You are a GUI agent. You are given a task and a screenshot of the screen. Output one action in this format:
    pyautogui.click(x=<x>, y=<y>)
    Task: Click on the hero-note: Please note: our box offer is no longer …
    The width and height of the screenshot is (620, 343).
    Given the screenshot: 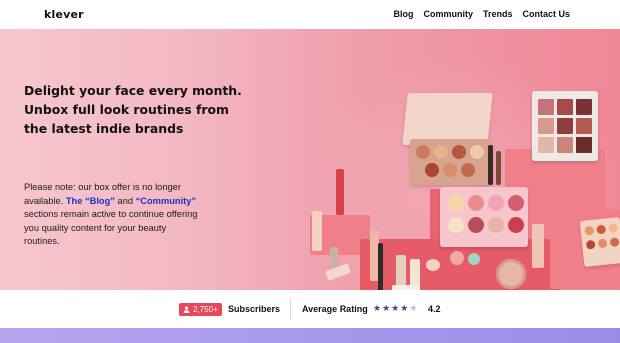 What is the action you would take?
    pyautogui.click(x=114, y=215)
    